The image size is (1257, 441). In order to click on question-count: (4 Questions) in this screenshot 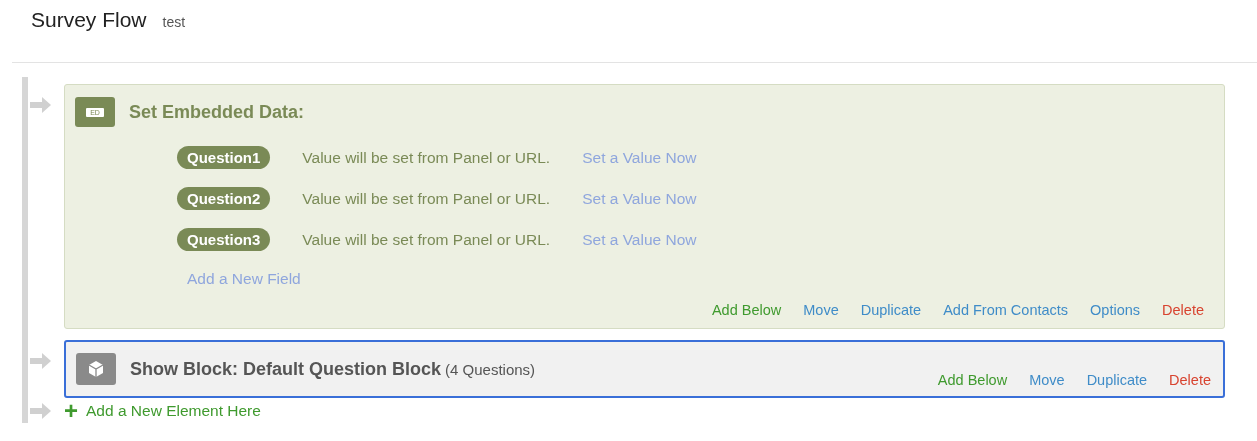, I will do `click(490, 369)`.